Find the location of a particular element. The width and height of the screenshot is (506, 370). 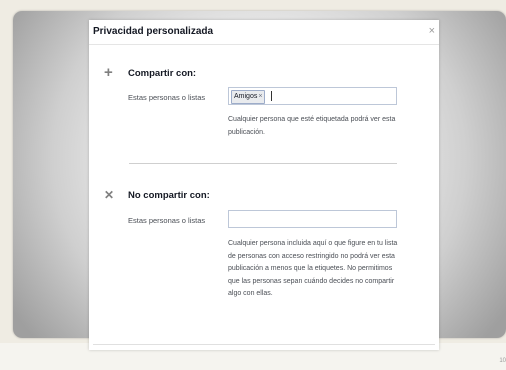

close-icon: × is located at coordinates (432, 31).